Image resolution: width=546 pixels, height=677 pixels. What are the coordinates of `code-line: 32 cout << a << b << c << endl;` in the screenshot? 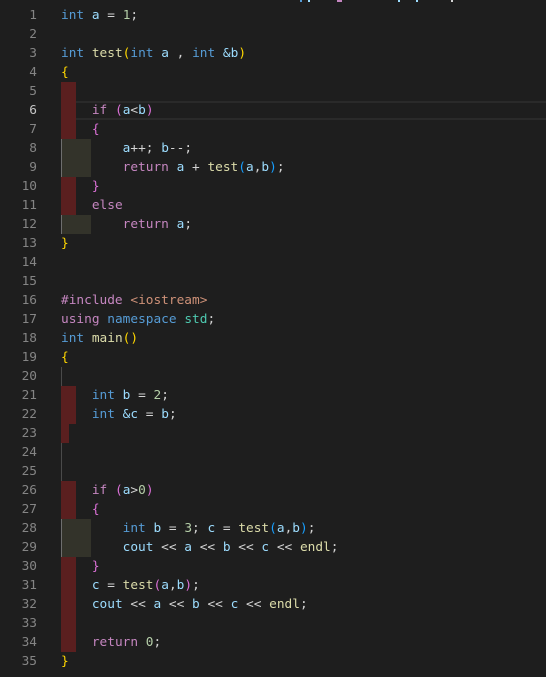 It's located at (273, 604).